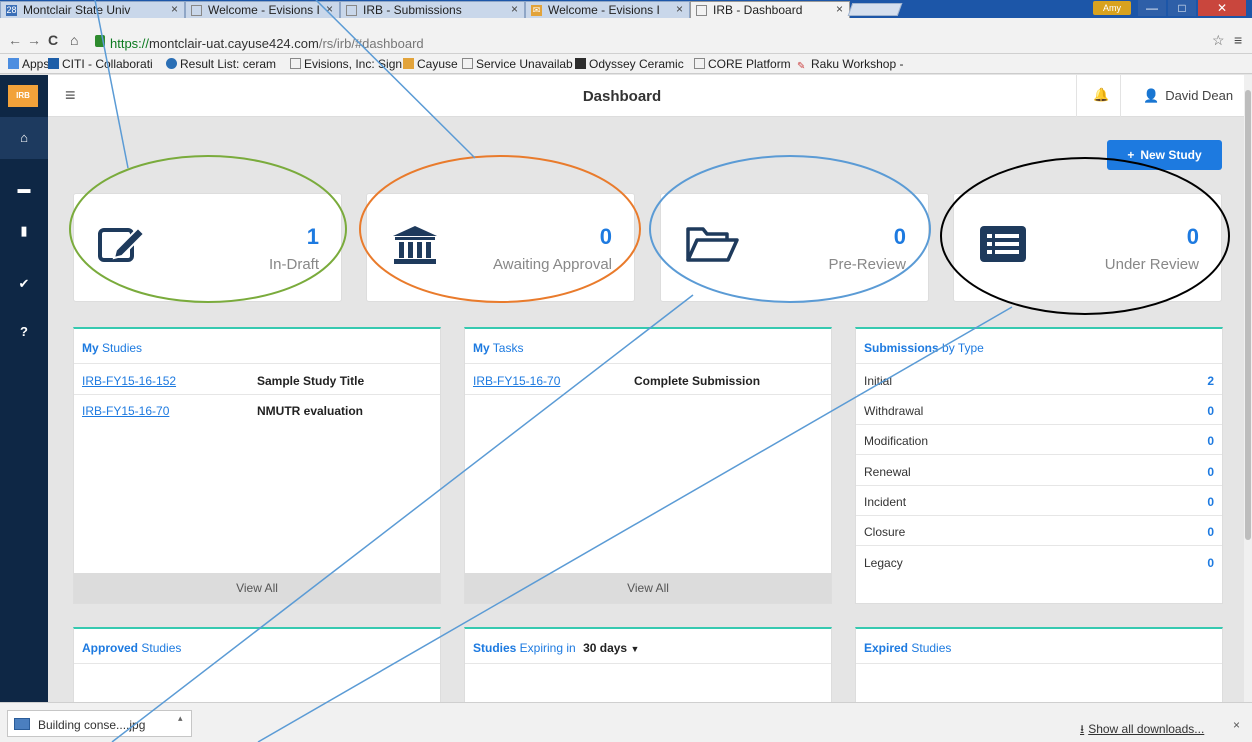 The height and width of the screenshot is (742, 1252). I want to click on bookmark-service-unavailable: Service Unavailab, so click(517, 64).